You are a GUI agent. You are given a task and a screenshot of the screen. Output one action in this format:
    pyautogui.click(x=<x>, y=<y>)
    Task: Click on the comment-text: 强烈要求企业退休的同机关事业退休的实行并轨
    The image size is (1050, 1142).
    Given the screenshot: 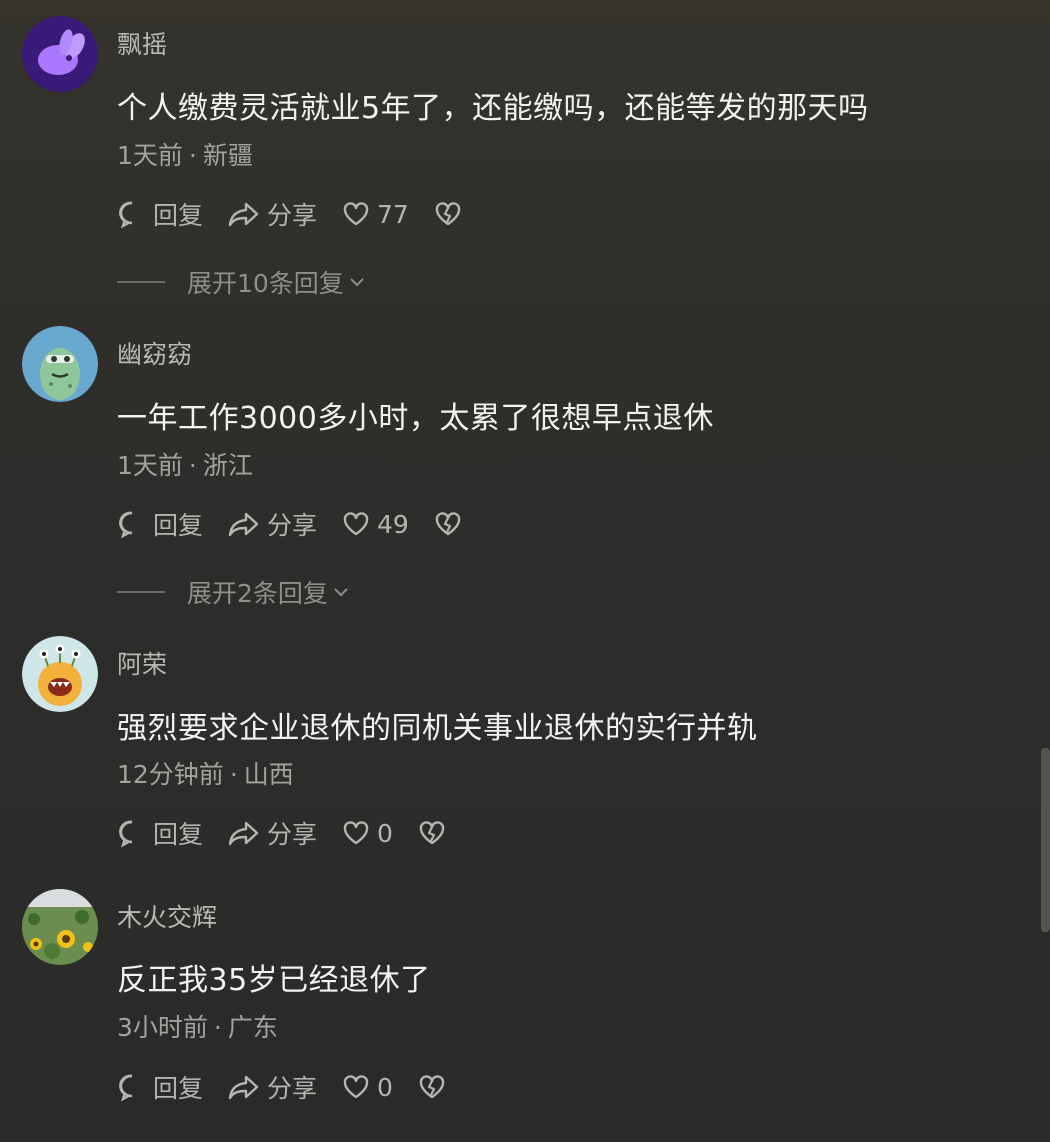 What is the action you would take?
    pyautogui.click(x=437, y=728)
    